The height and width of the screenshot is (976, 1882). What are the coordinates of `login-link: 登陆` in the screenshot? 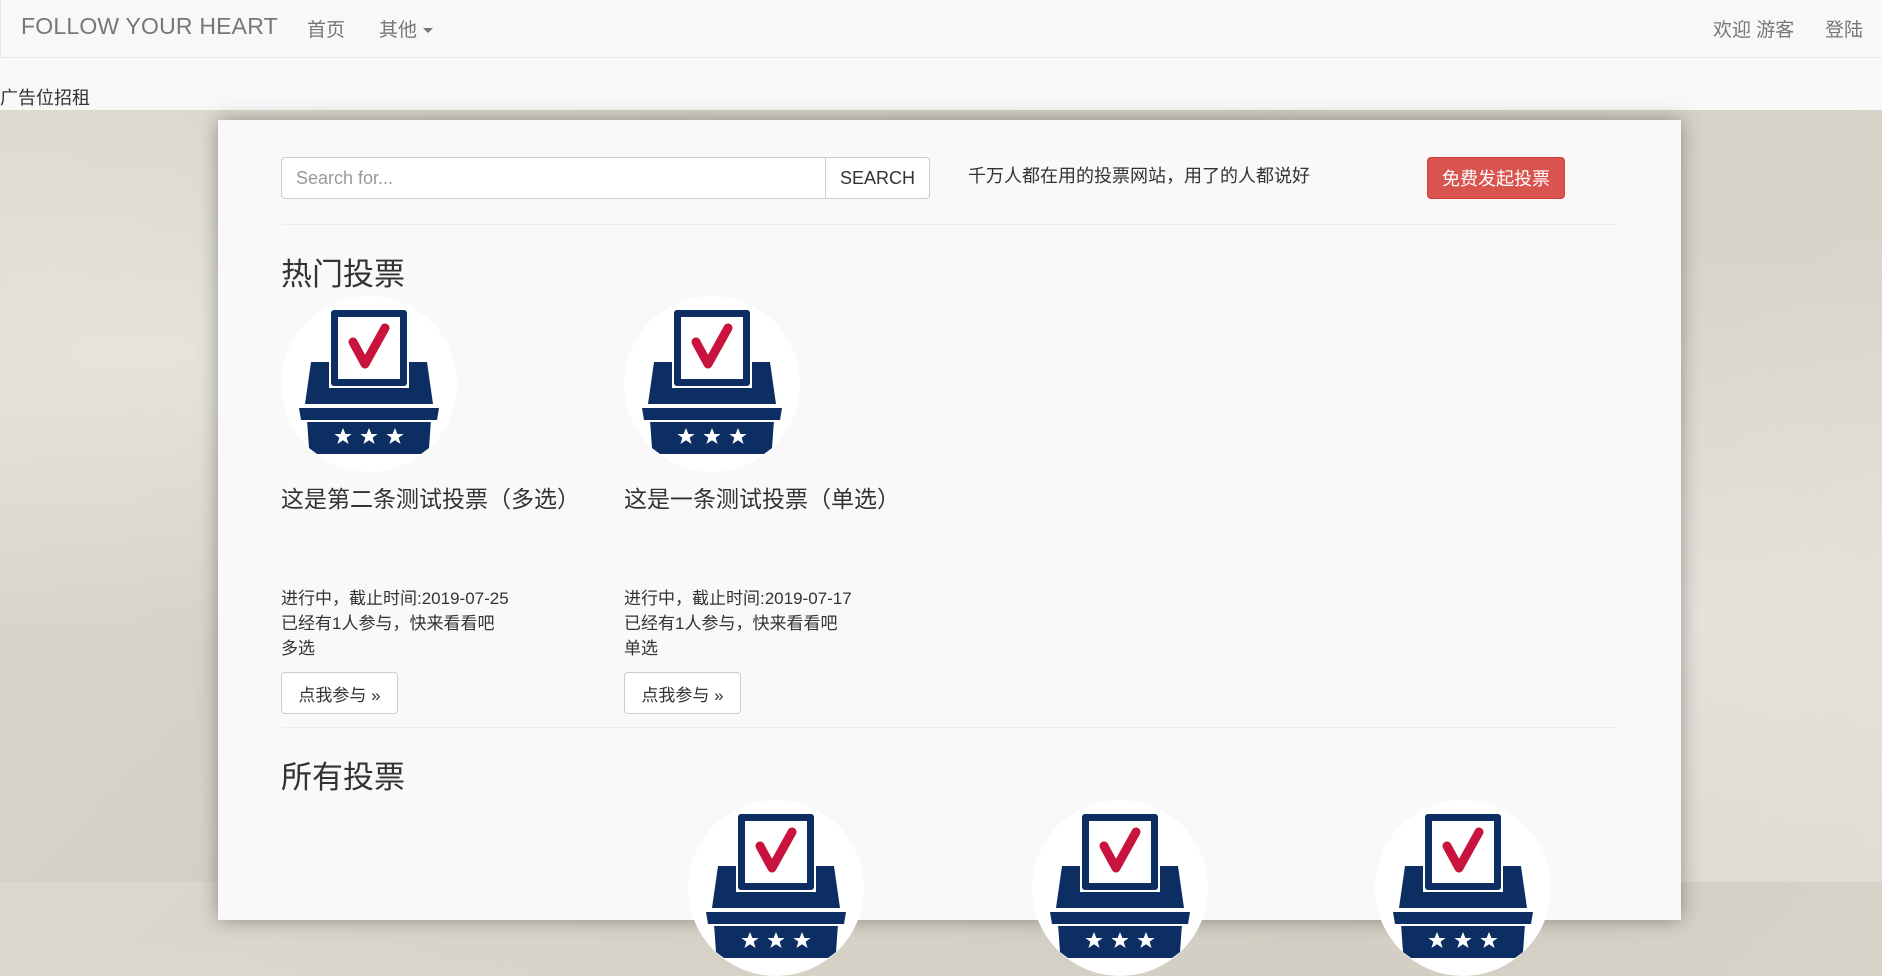 It's located at (1844, 28).